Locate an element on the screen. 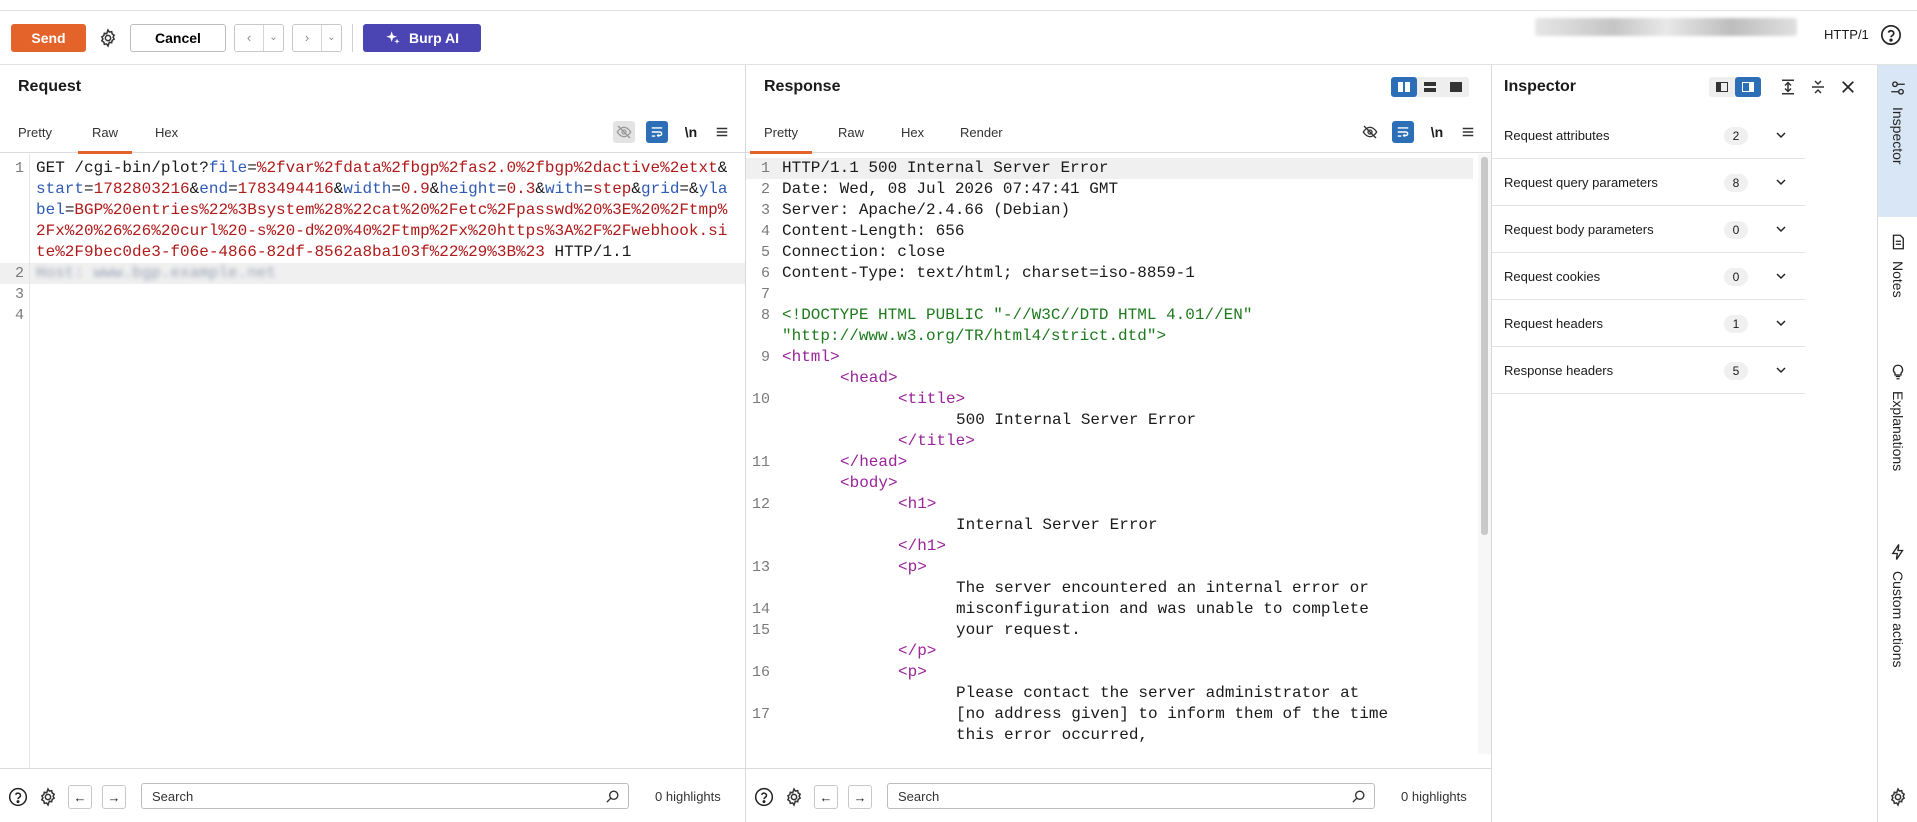 The image size is (1917, 822). sidebar-item-inspector: Inspector is located at coordinates (1897, 141).